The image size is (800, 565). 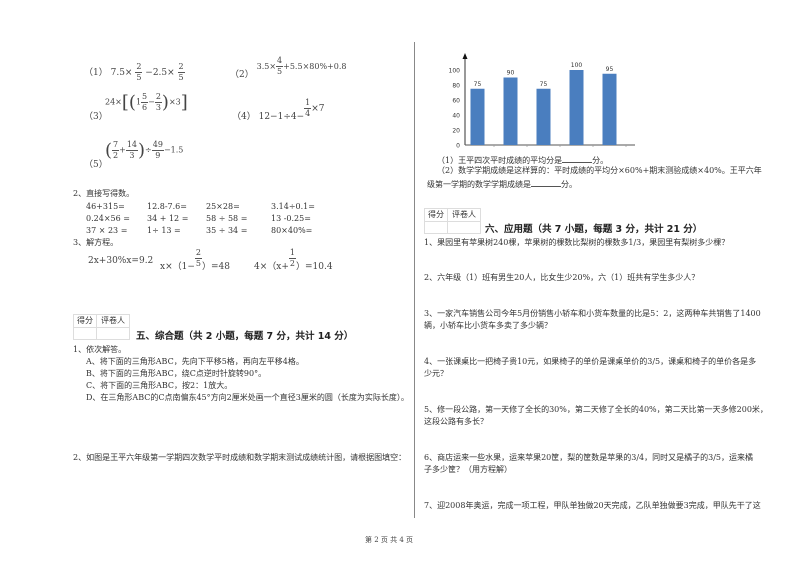 What do you see at coordinates (108, 218) in the screenshot?
I see `q2-cell: 0.24×56 =` at bounding box center [108, 218].